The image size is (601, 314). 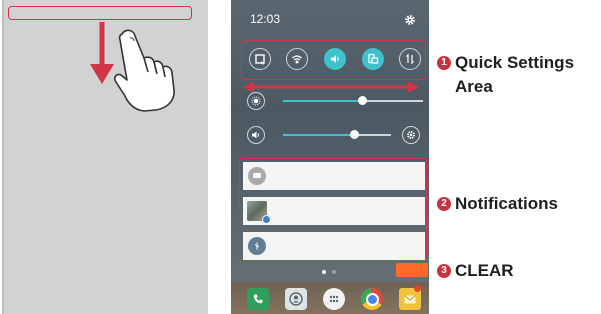 I want to click on data-icon, so click(x=410, y=59).